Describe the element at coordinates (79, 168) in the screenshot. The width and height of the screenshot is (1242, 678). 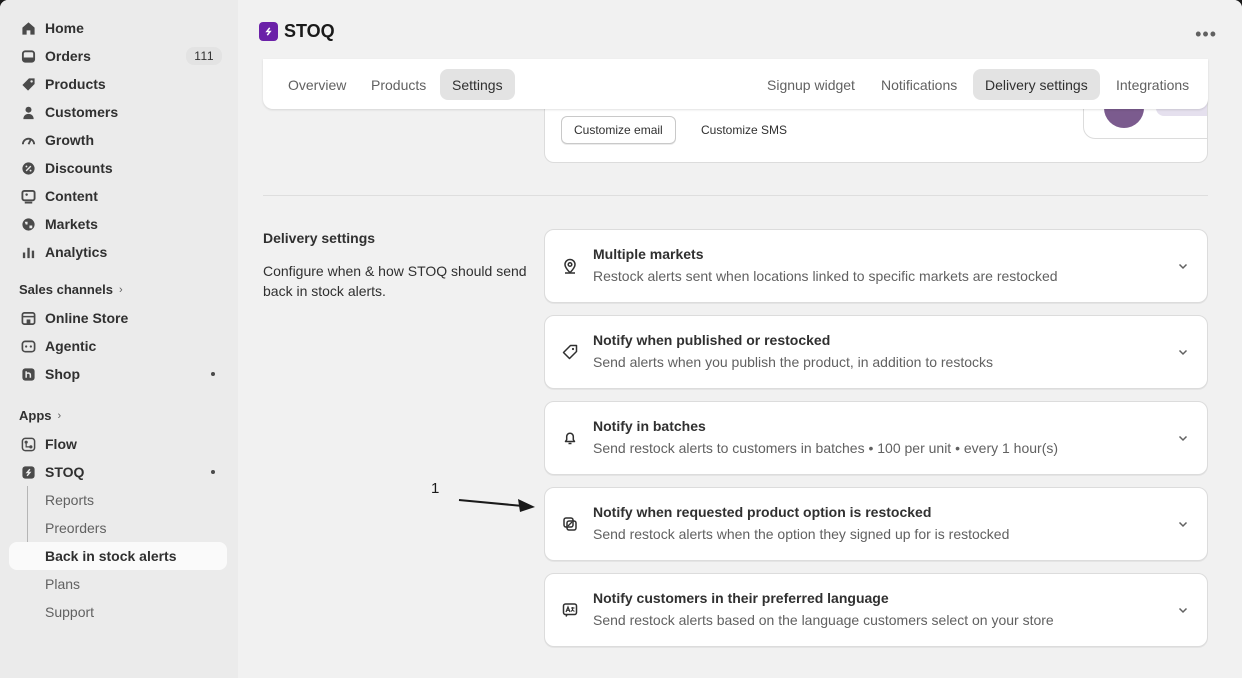
I see `sidebar-item-label: Discounts` at that location.